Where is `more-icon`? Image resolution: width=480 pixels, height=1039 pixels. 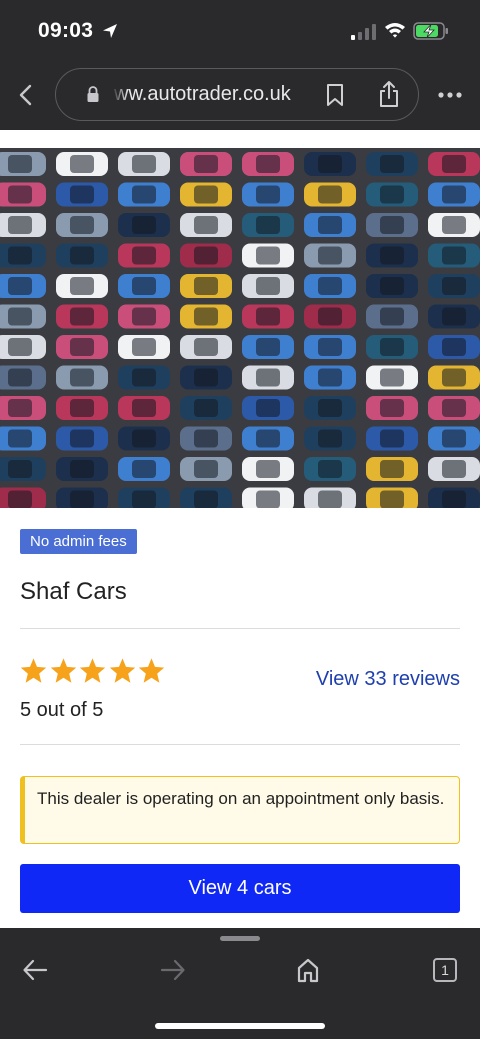
more-icon is located at coordinates (450, 95).